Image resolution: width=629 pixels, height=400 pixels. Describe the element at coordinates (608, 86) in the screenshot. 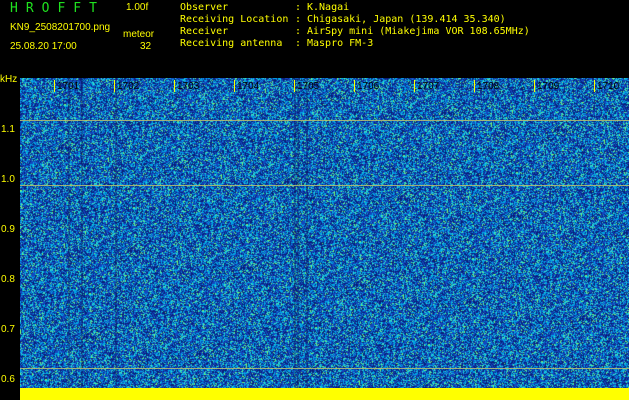

I see `time-tick-label: 1710` at that location.